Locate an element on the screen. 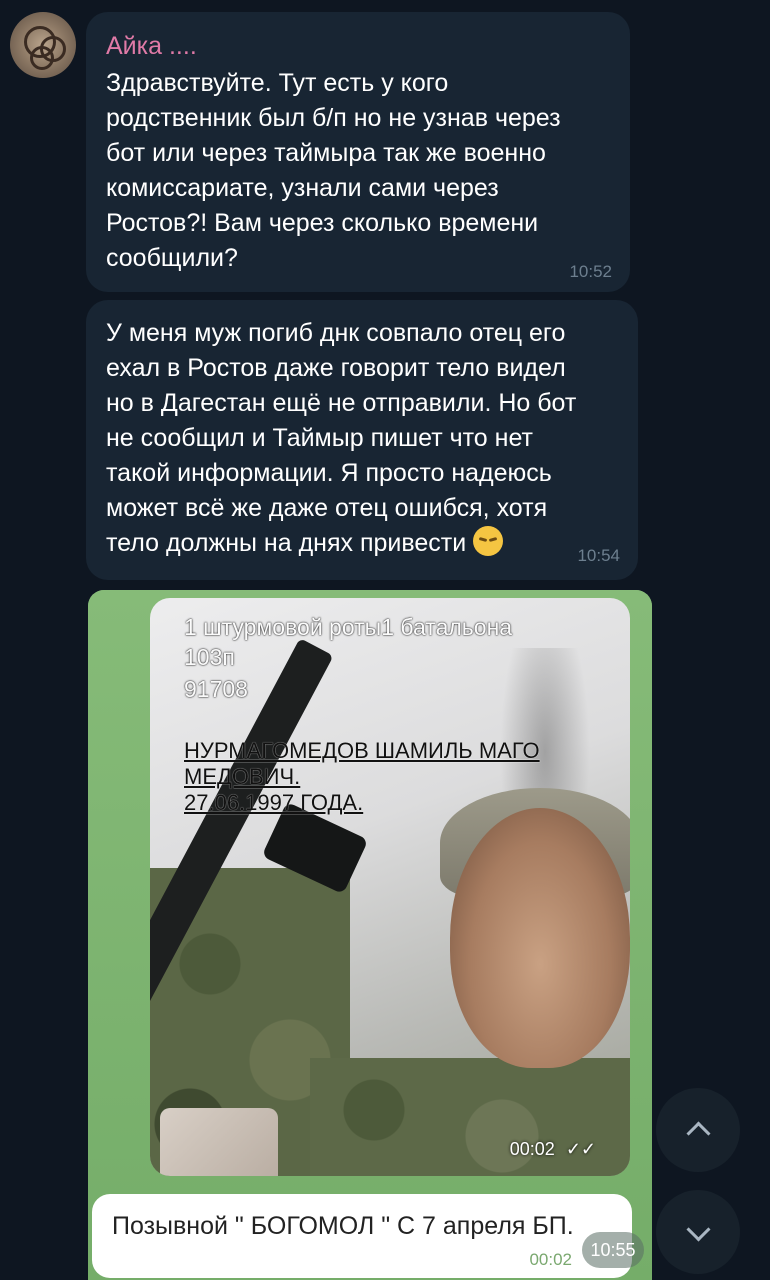 The image size is (770, 1280). message-time: 10:52 is located at coordinates (590, 271).